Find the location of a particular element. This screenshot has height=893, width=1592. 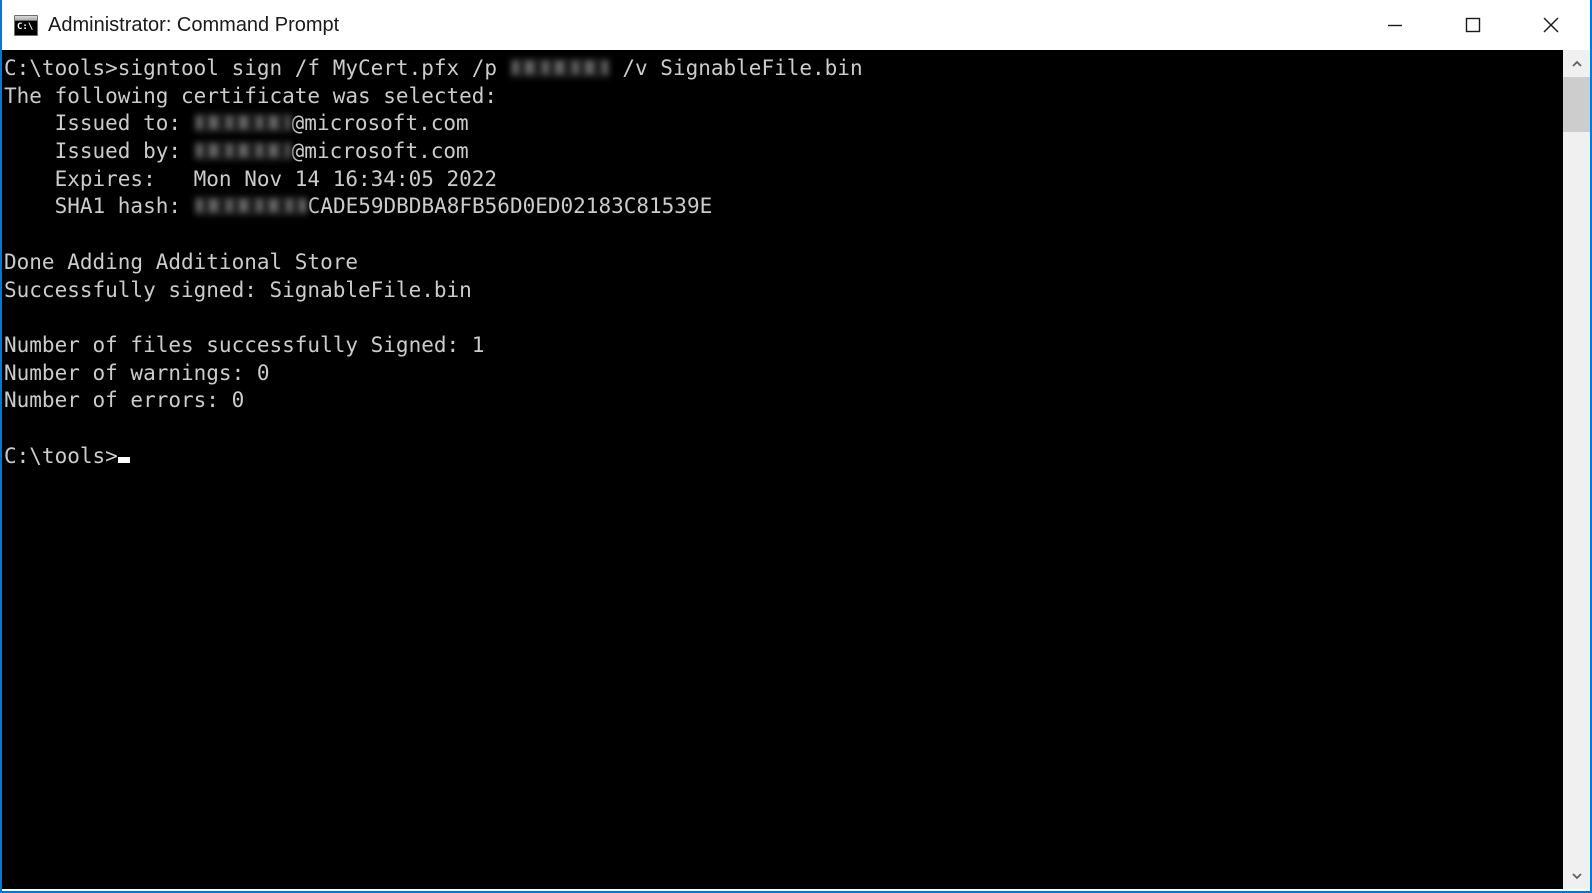

chevron-down-icon is located at coordinates (1576, 875).